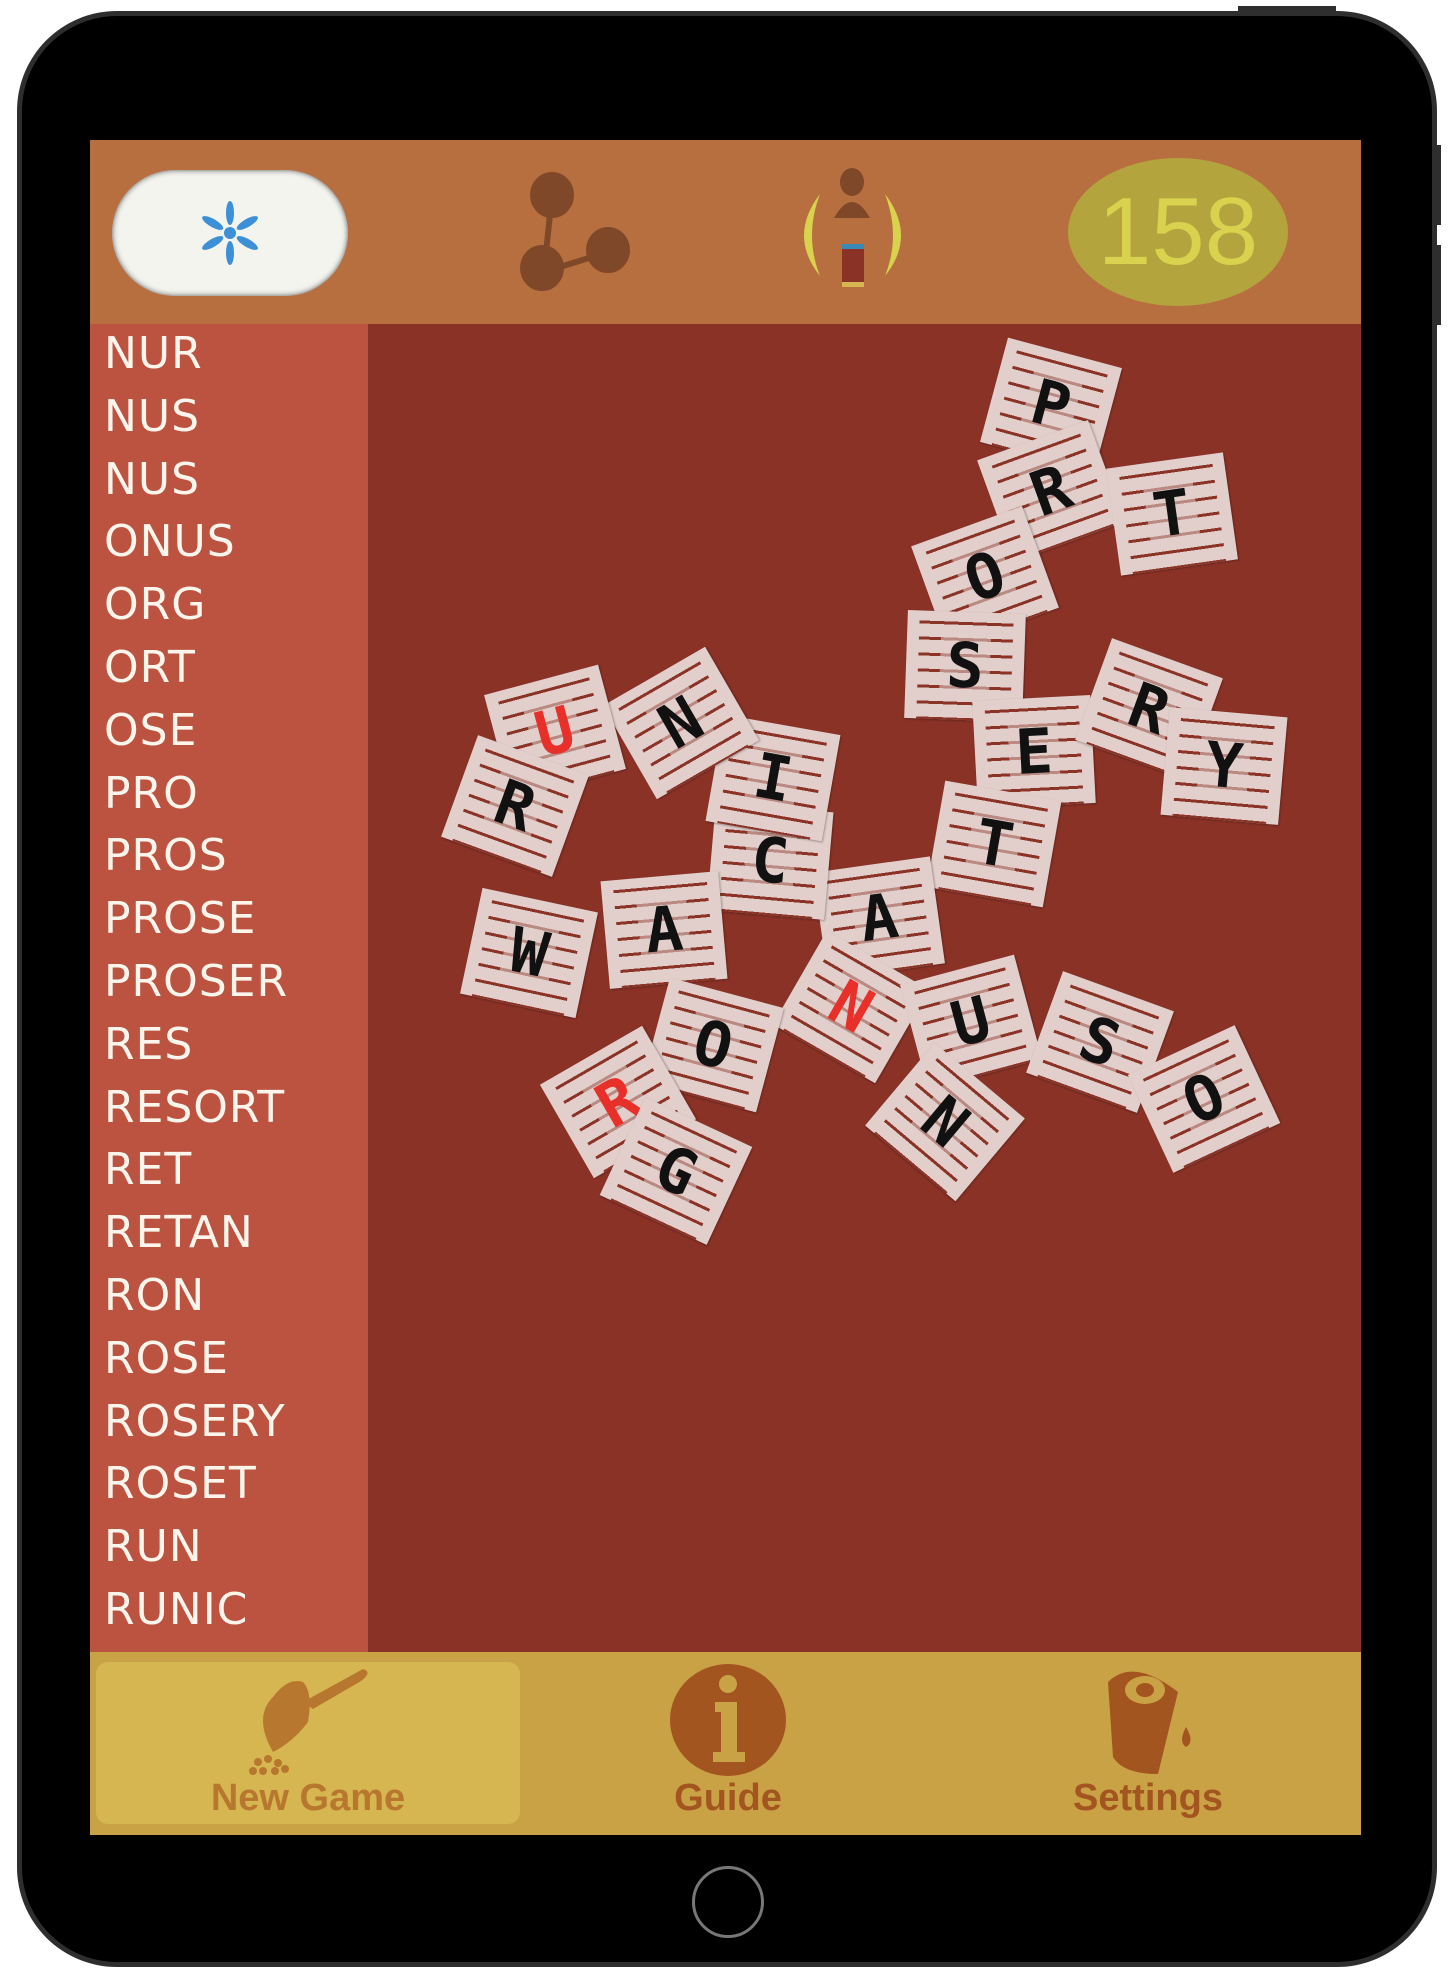 The width and height of the screenshot is (1454, 1985). Describe the element at coordinates (728, 1720) in the screenshot. I see `info-icon` at that location.